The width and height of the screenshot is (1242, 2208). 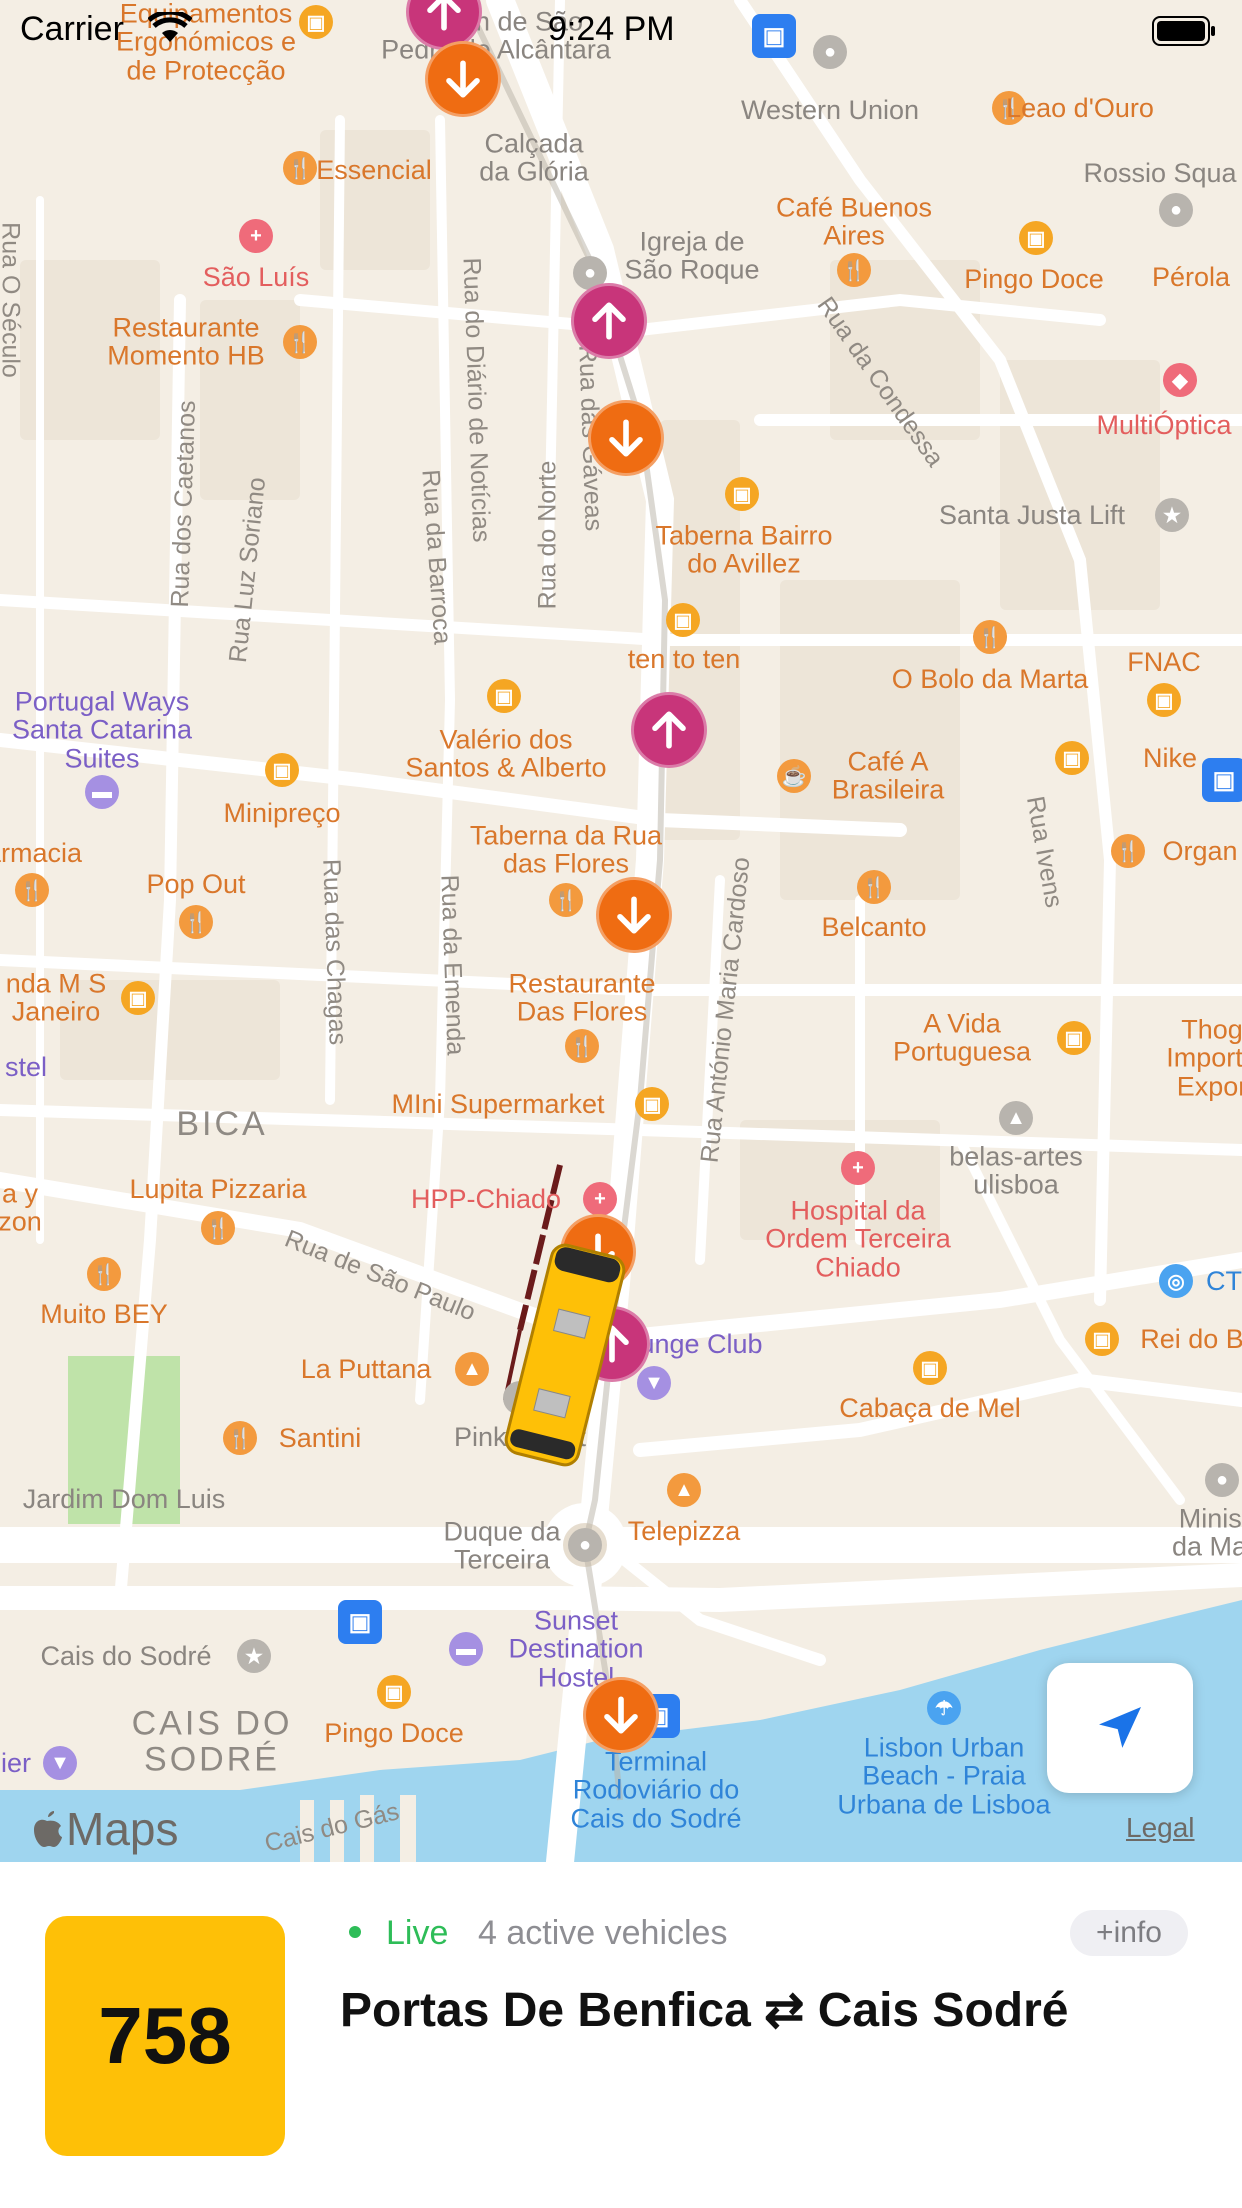 I want to click on place-label: Essencial, so click(x=374, y=169).